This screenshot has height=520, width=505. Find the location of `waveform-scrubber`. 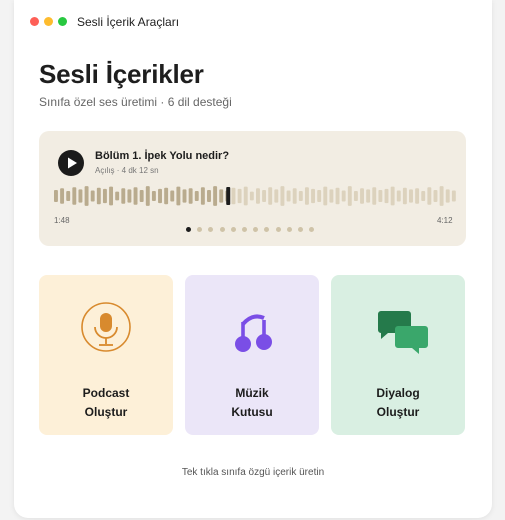

waveform-scrubber is located at coordinates (256, 196).